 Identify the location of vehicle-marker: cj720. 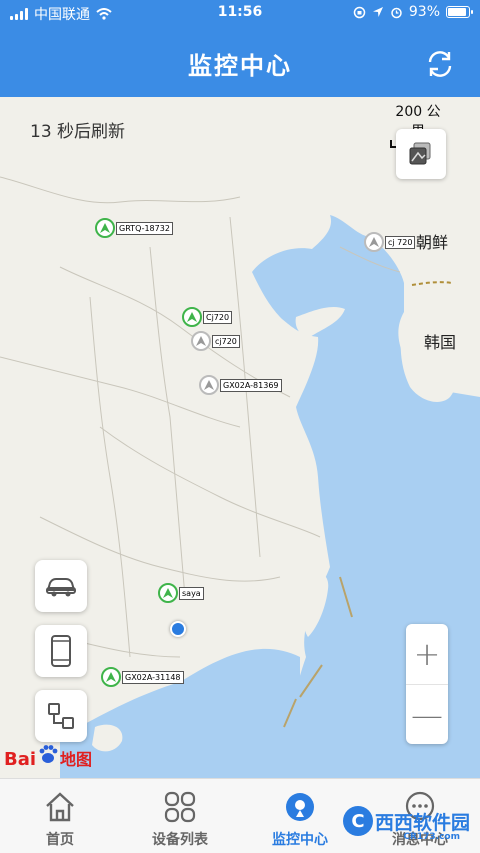
(215, 341).